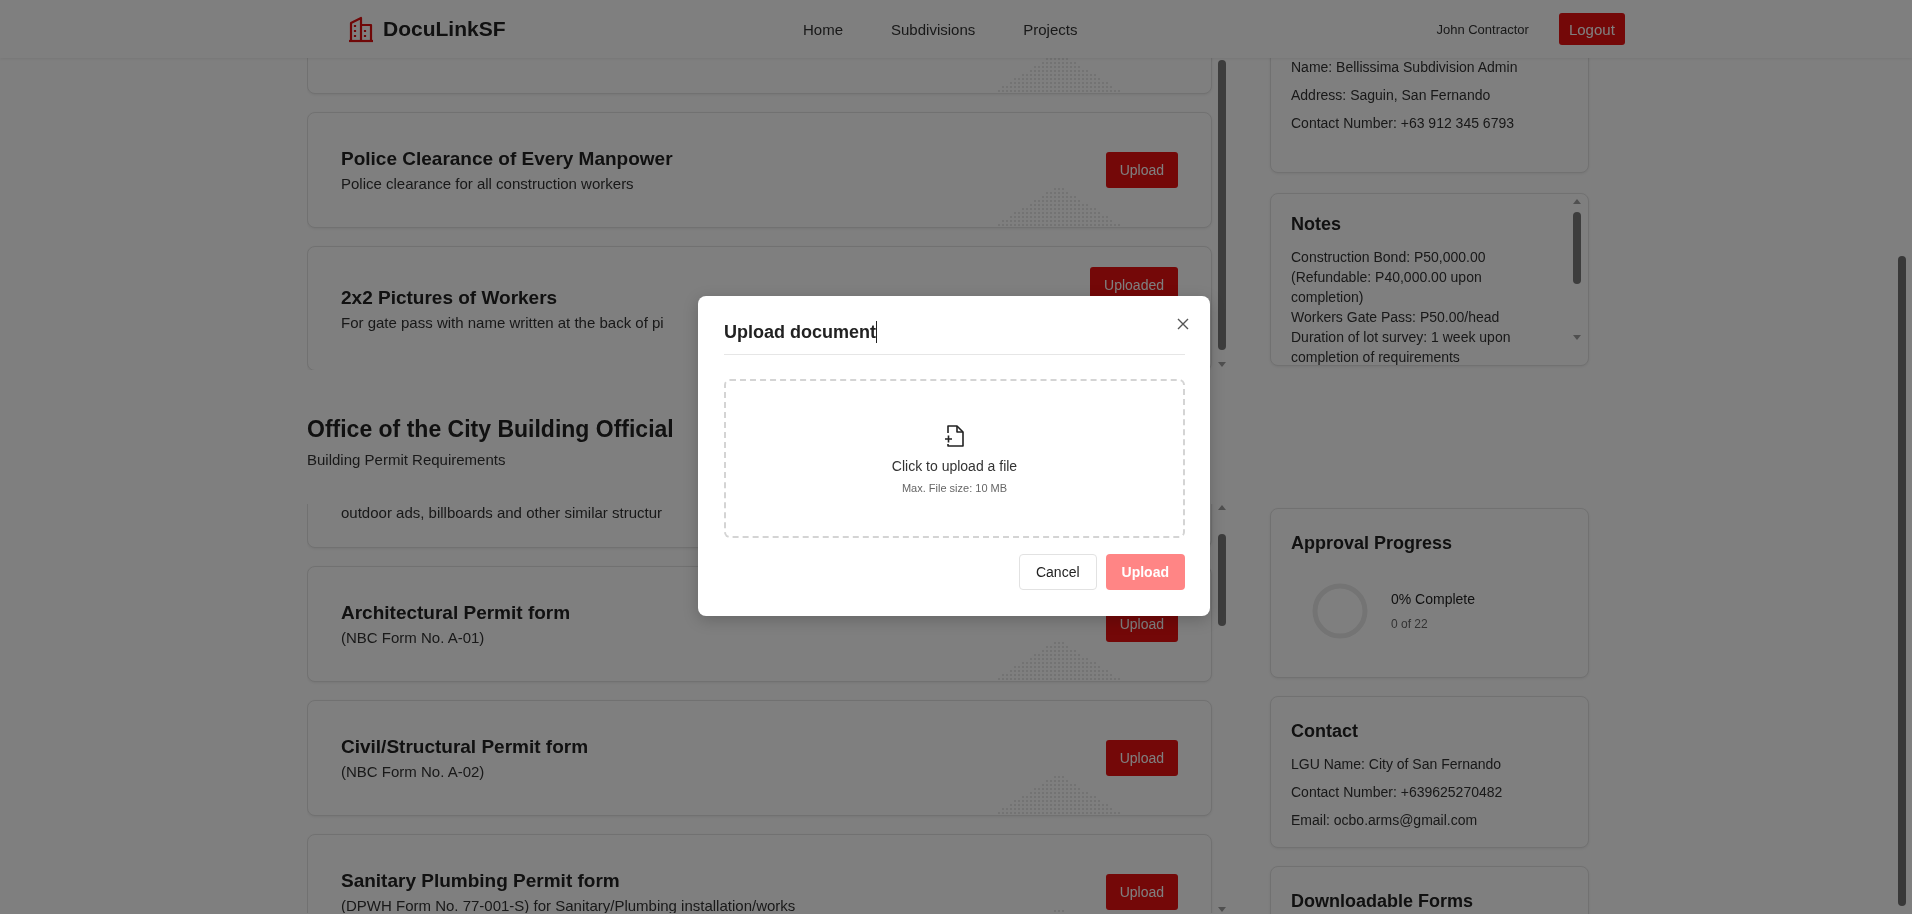 The height and width of the screenshot is (914, 1912). Describe the element at coordinates (502, 512) in the screenshot. I see `requirement-description: outdoor ads, billboards and other similar structur` at that location.